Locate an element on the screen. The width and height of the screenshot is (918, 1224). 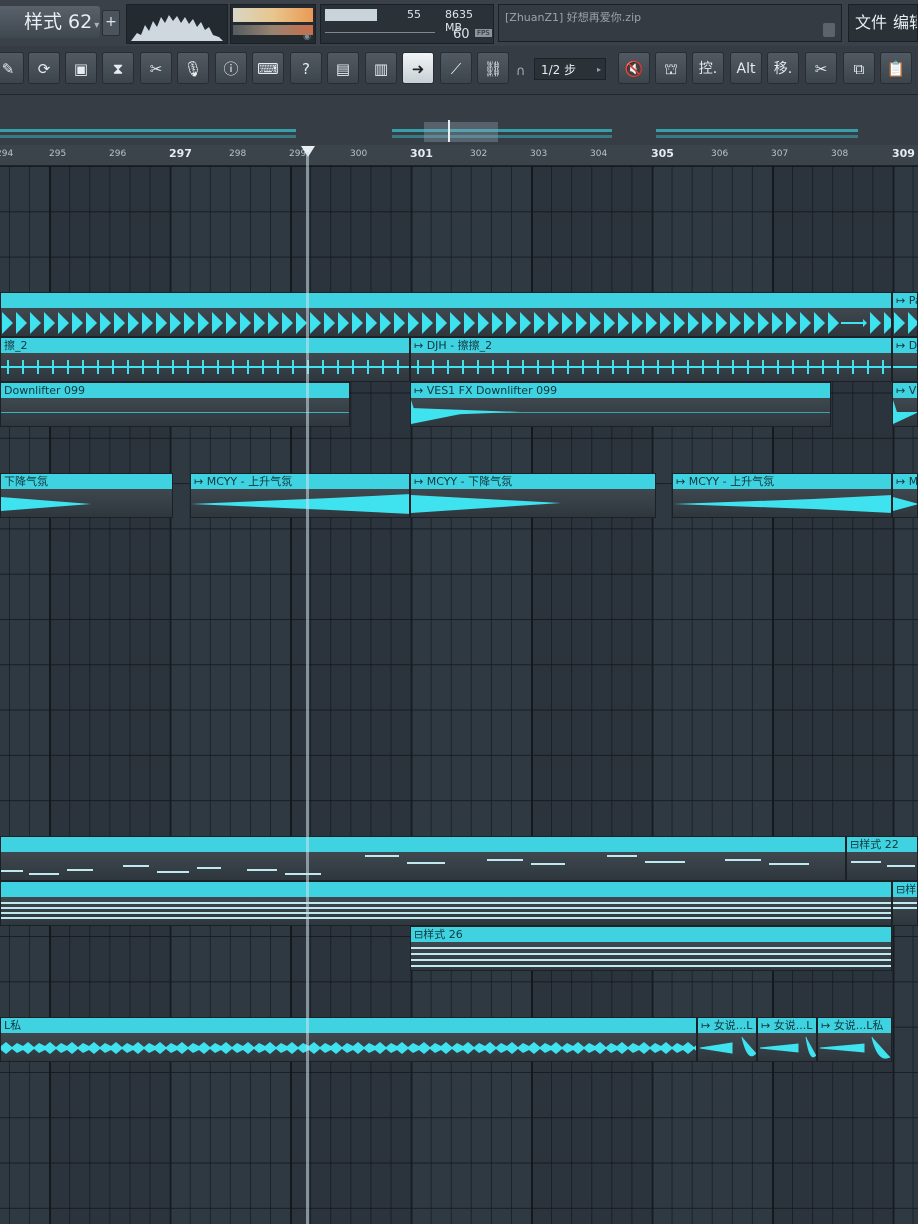
snap-selector: 1/2 步 ▸ is located at coordinates (570, 69).